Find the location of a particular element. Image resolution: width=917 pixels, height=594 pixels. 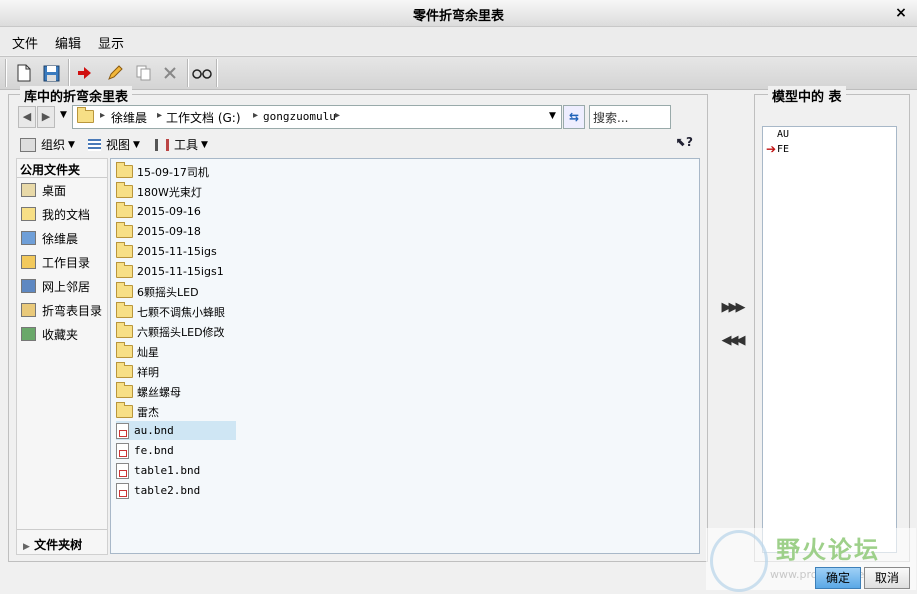

list-item-selected: au.bnd is located at coordinates (176, 430).